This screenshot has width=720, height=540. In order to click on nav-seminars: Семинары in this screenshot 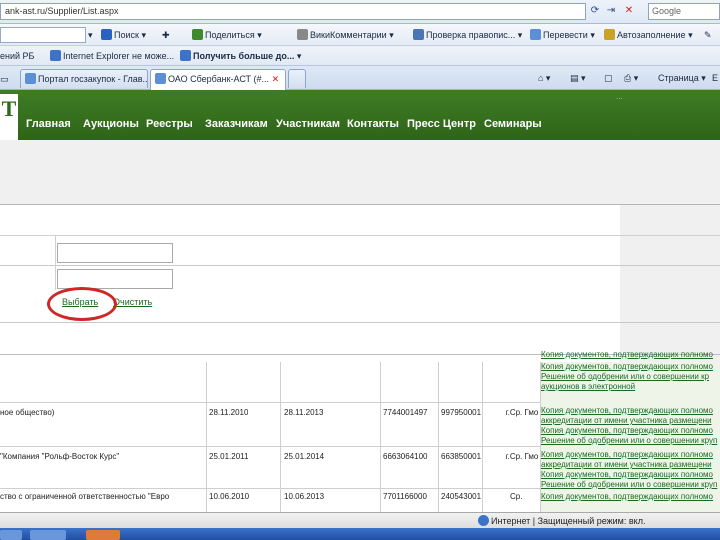, I will do `click(513, 124)`.